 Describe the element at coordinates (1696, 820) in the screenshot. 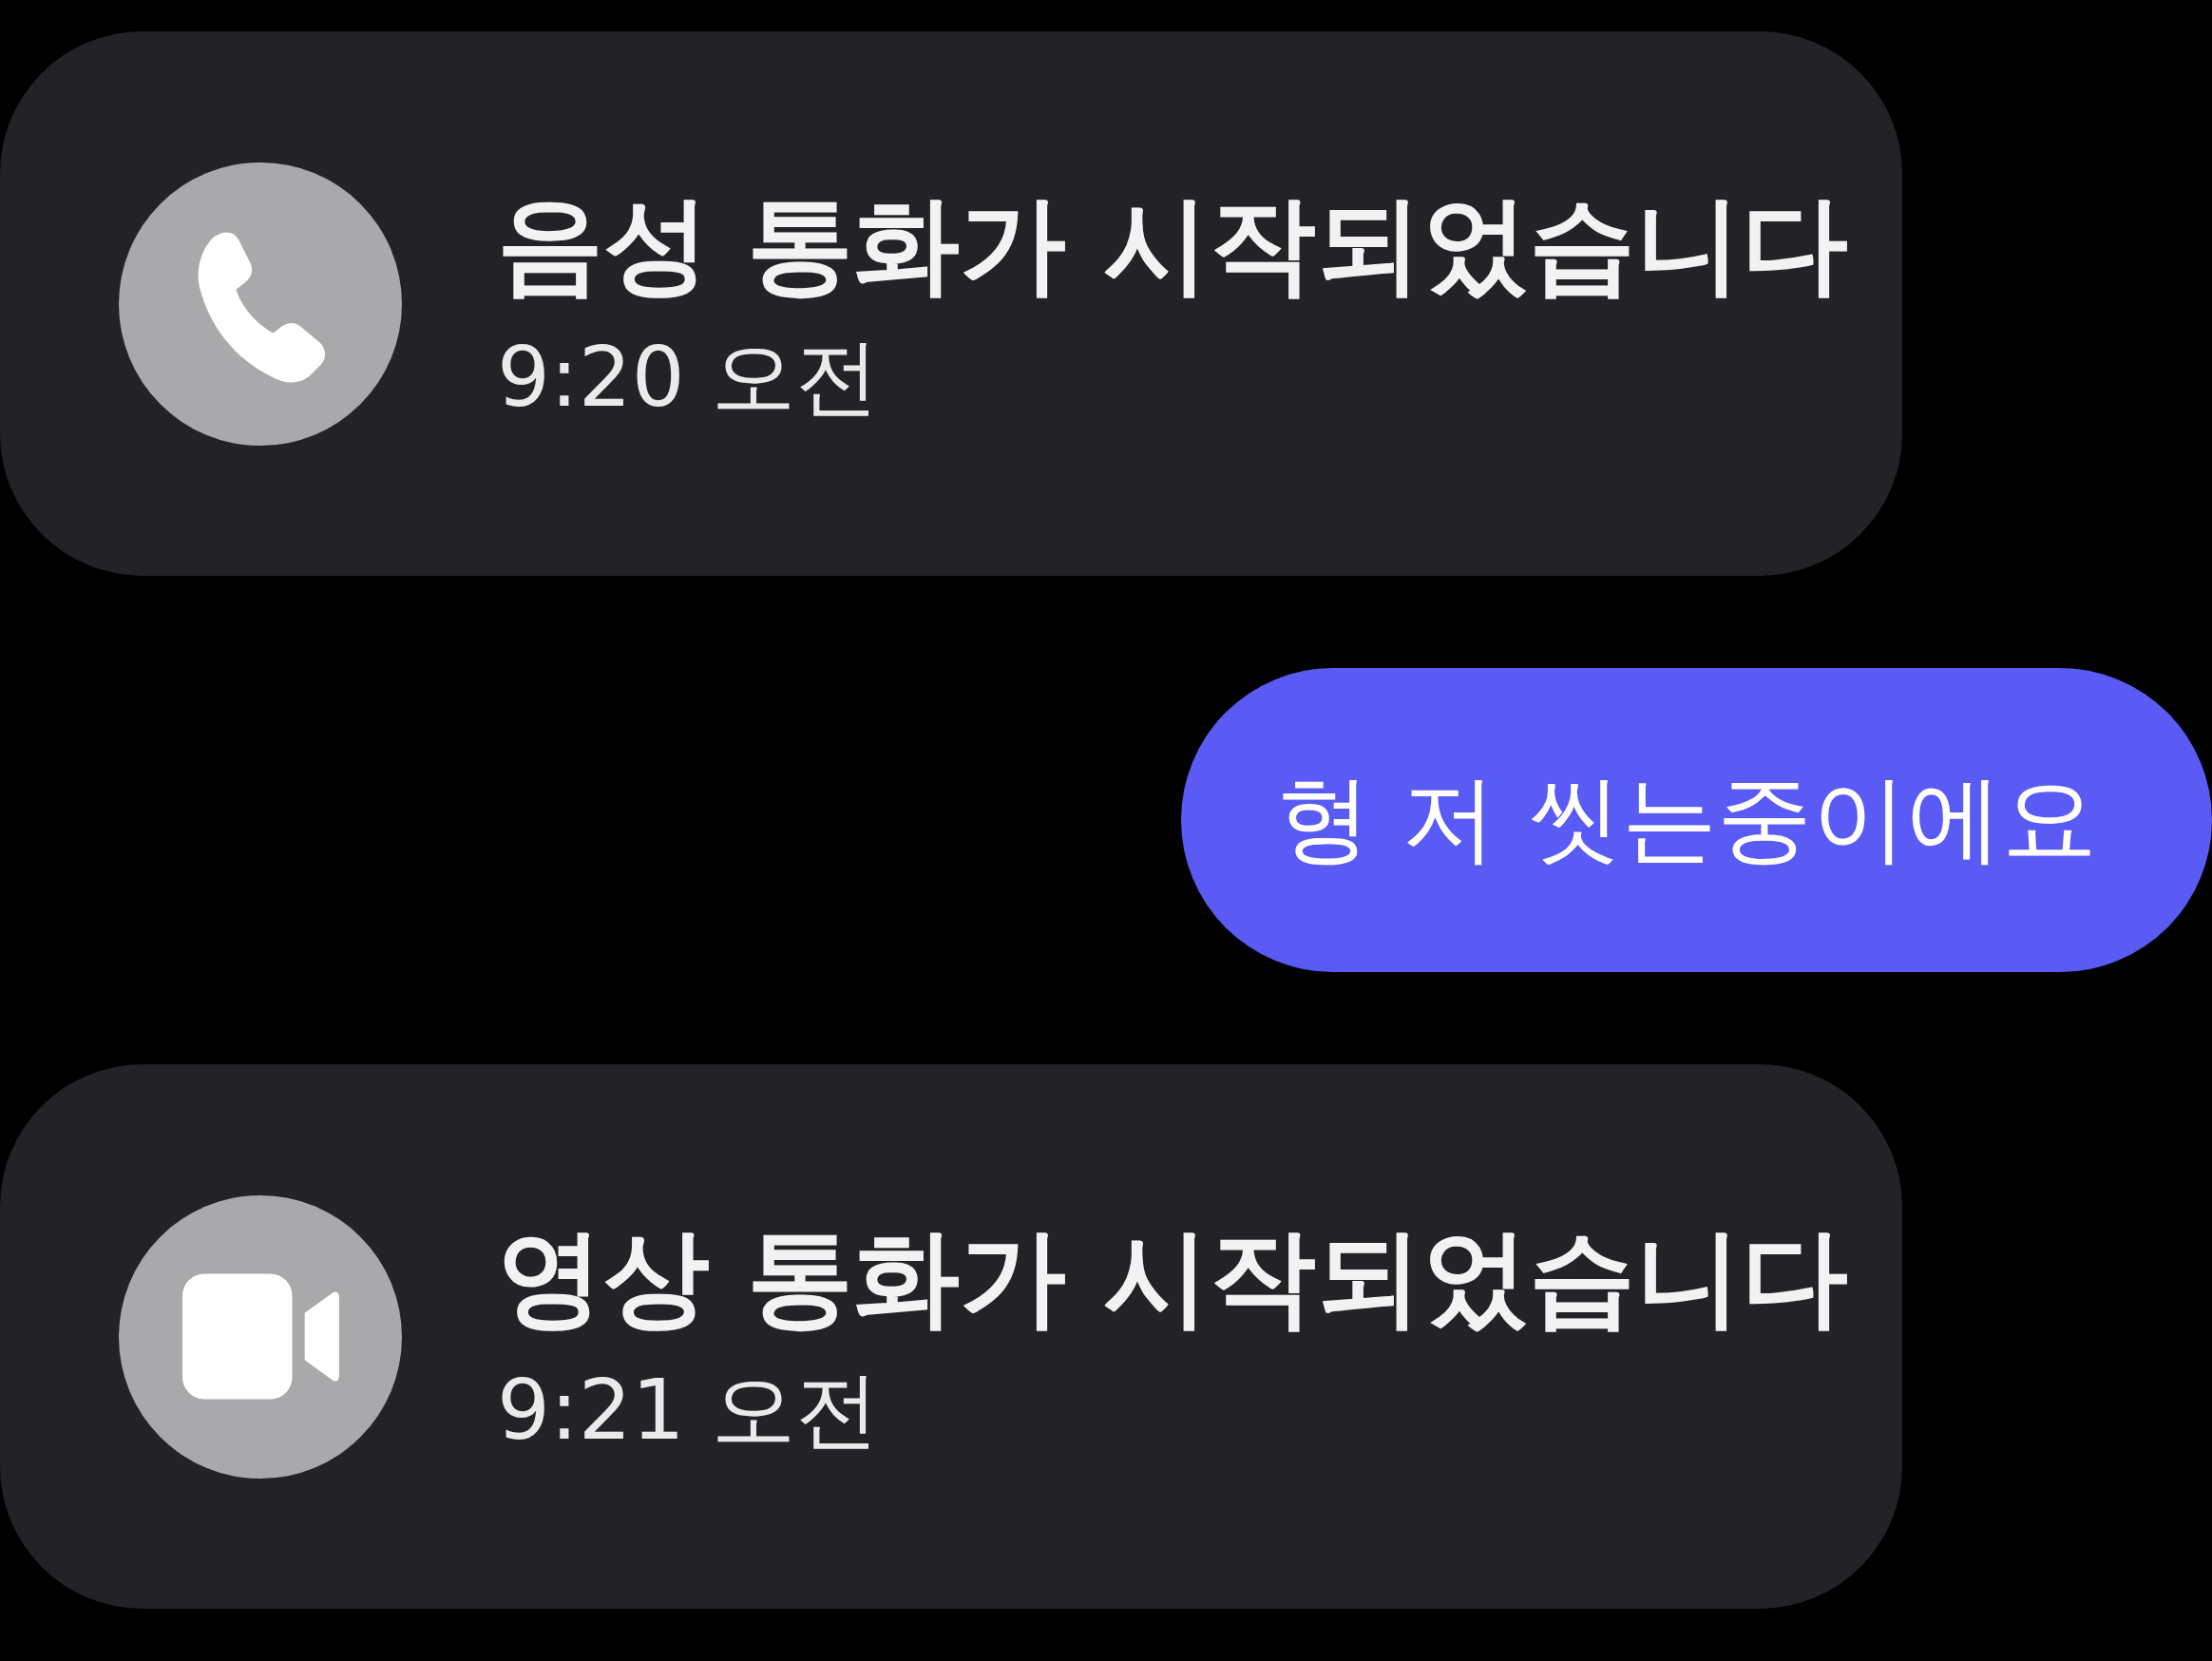

I see `message-bubble: 형 저 씻는중이에요` at that location.